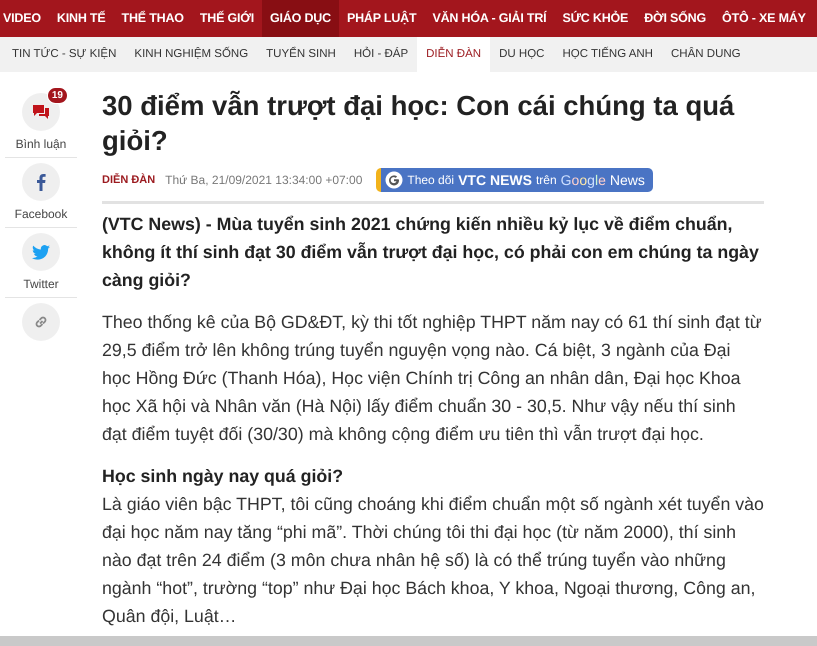 The image size is (817, 646). Describe the element at coordinates (514, 180) in the screenshot. I see `follow-button: Theo dõi VTC NEWS trên Google News` at that location.